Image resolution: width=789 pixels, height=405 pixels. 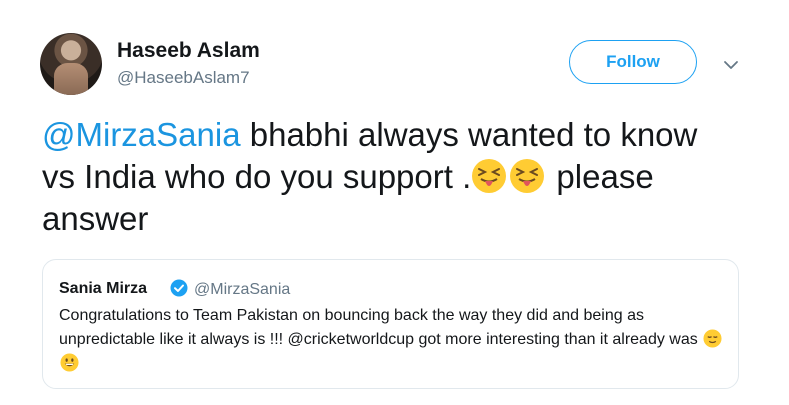 I want to click on verified-badge-icon, so click(x=179, y=288).